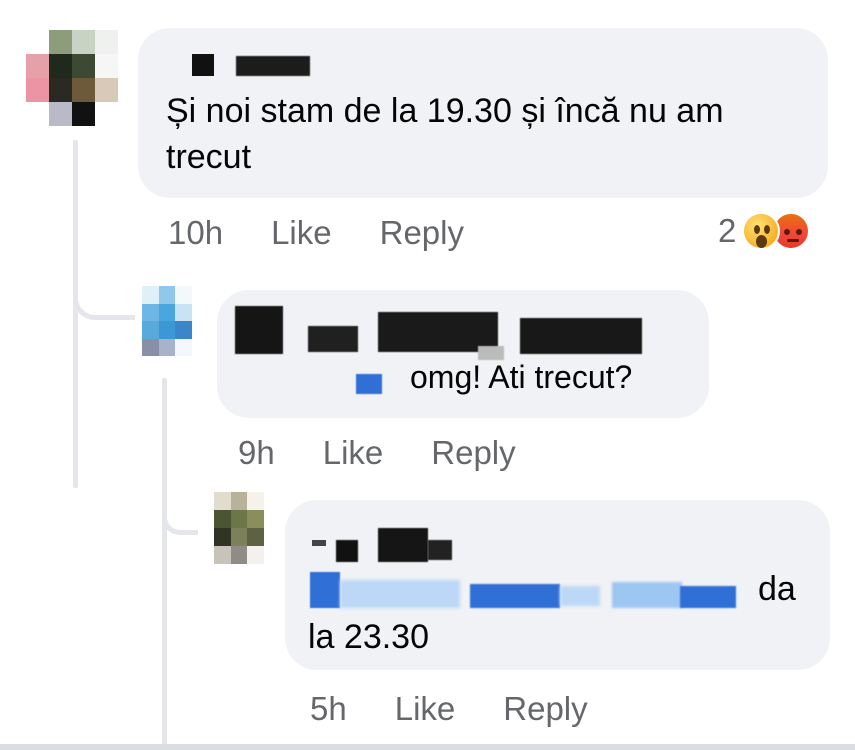 This screenshot has width=855, height=750. I want to click on wow-icon, so click(761, 231).